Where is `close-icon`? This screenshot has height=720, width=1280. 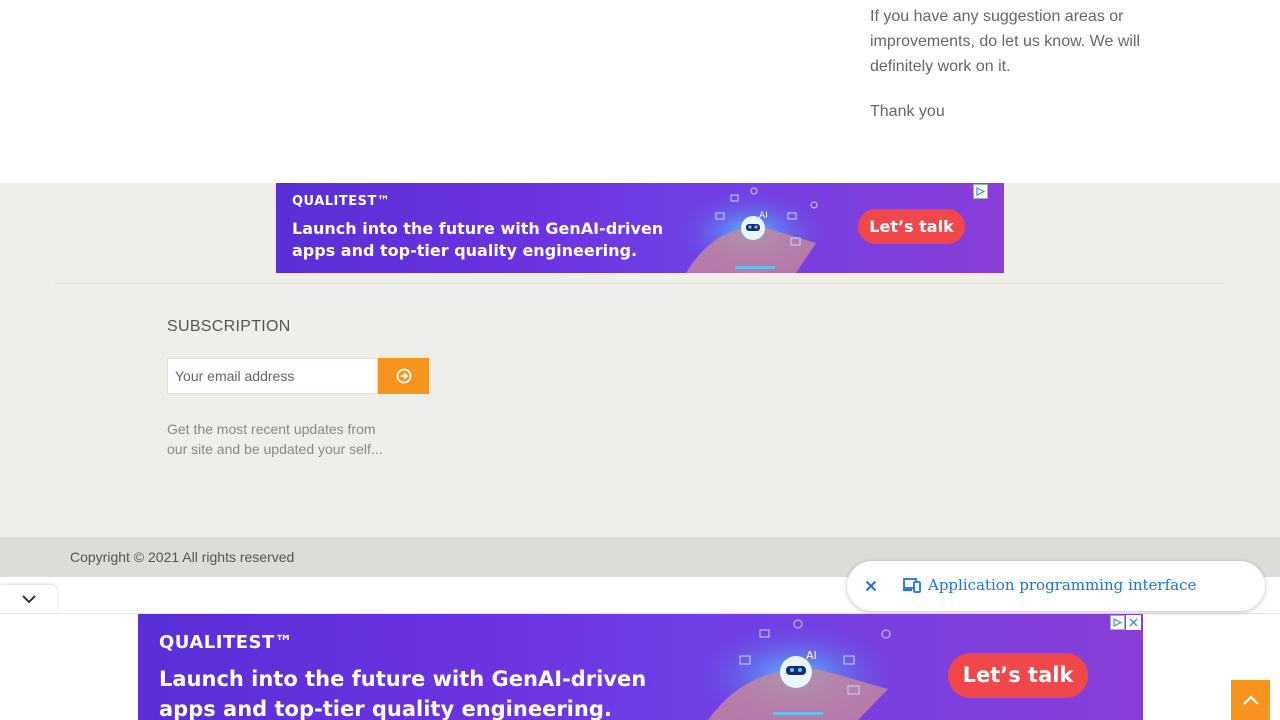 close-icon is located at coordinates (871, 586).